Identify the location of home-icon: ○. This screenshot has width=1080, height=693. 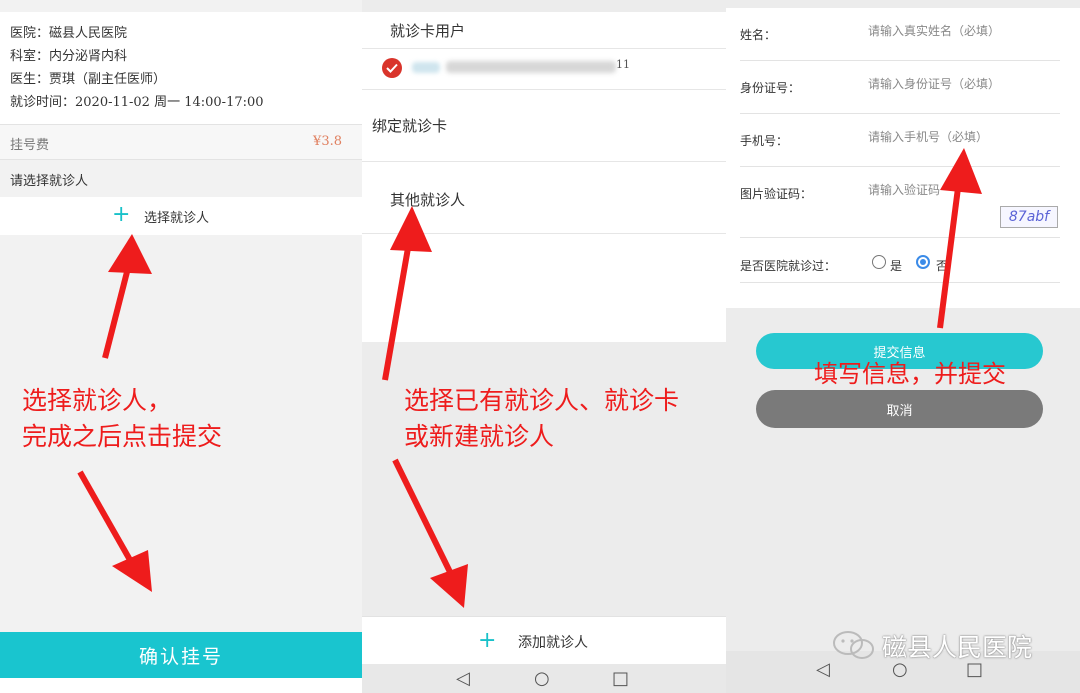
(542, 679).